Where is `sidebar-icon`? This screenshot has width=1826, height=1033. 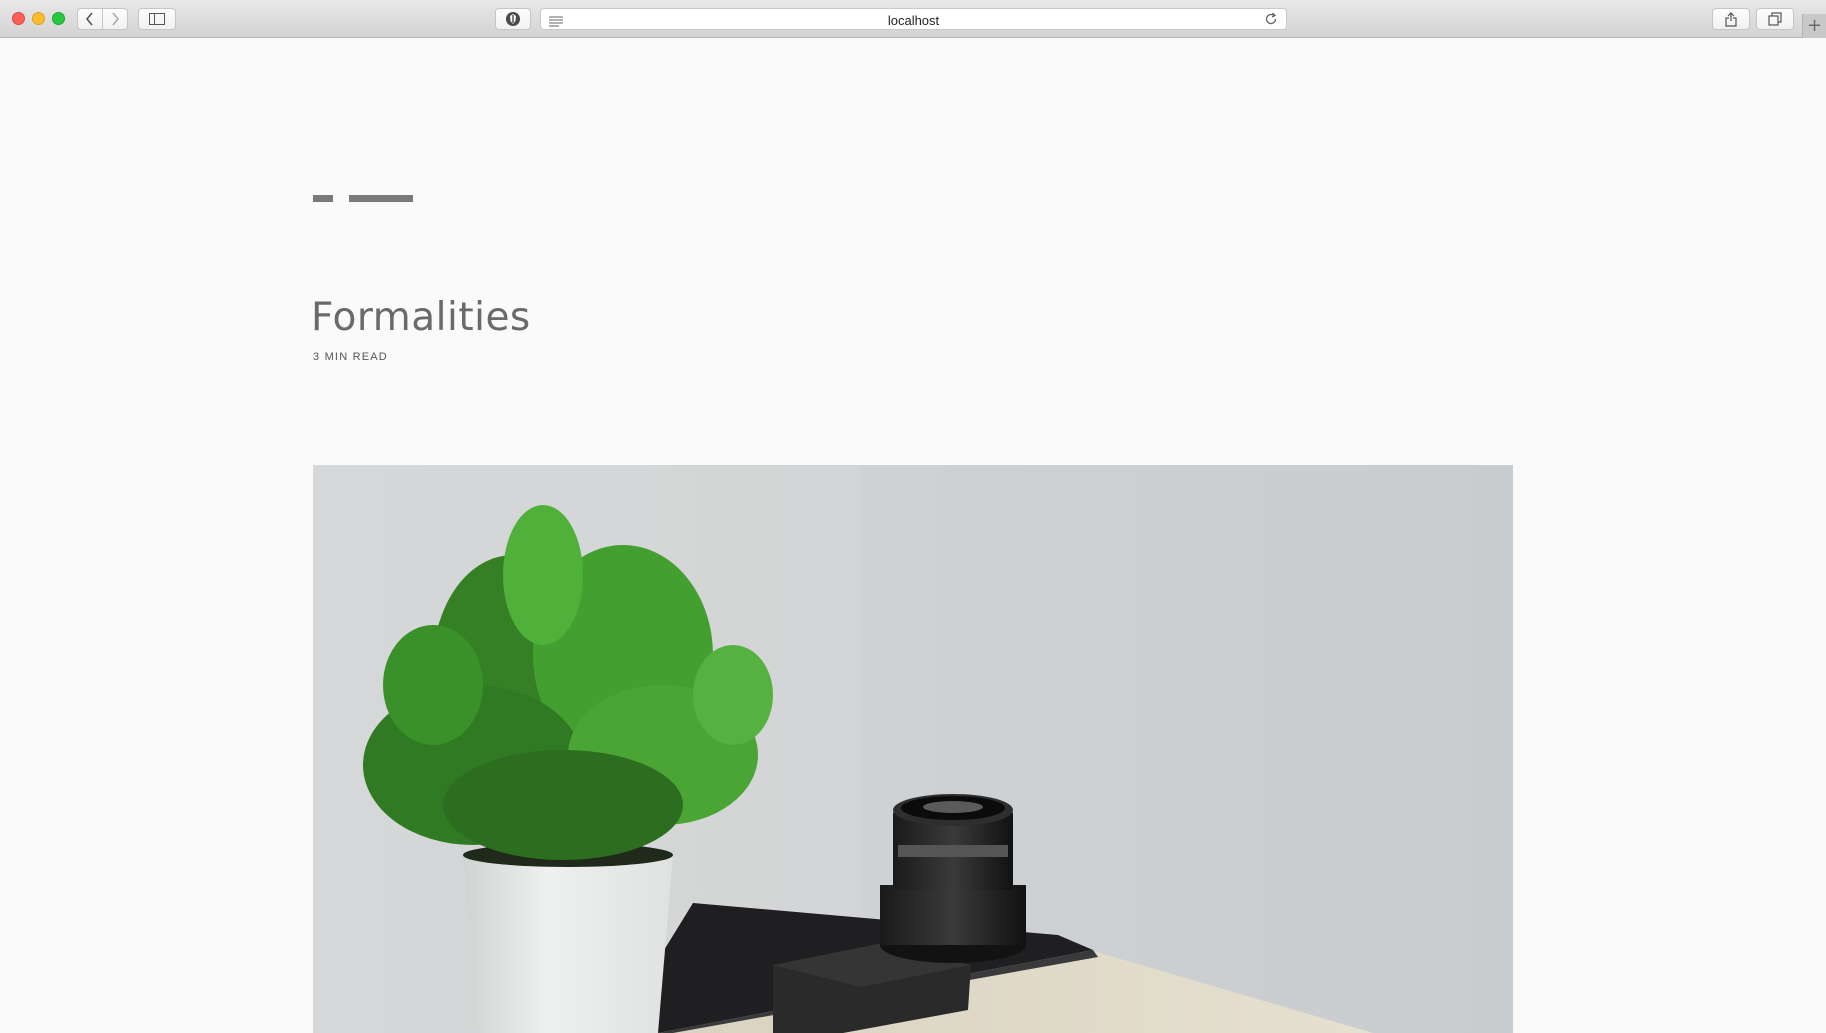 sidebar-icon is located at coordinates (157, 19).